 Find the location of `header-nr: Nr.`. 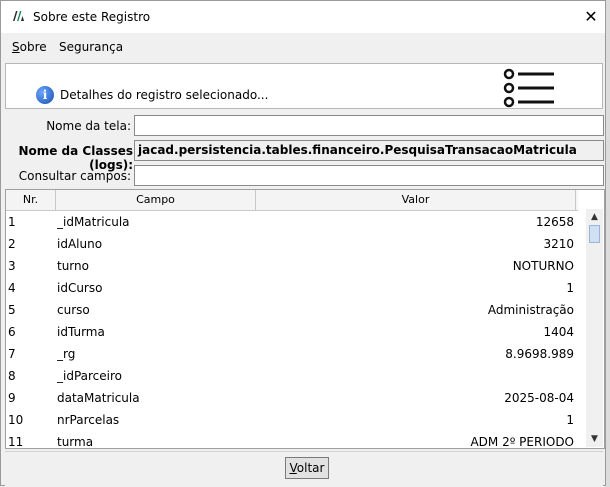

header-nr: Nr. is located at coordinates (31, 200).